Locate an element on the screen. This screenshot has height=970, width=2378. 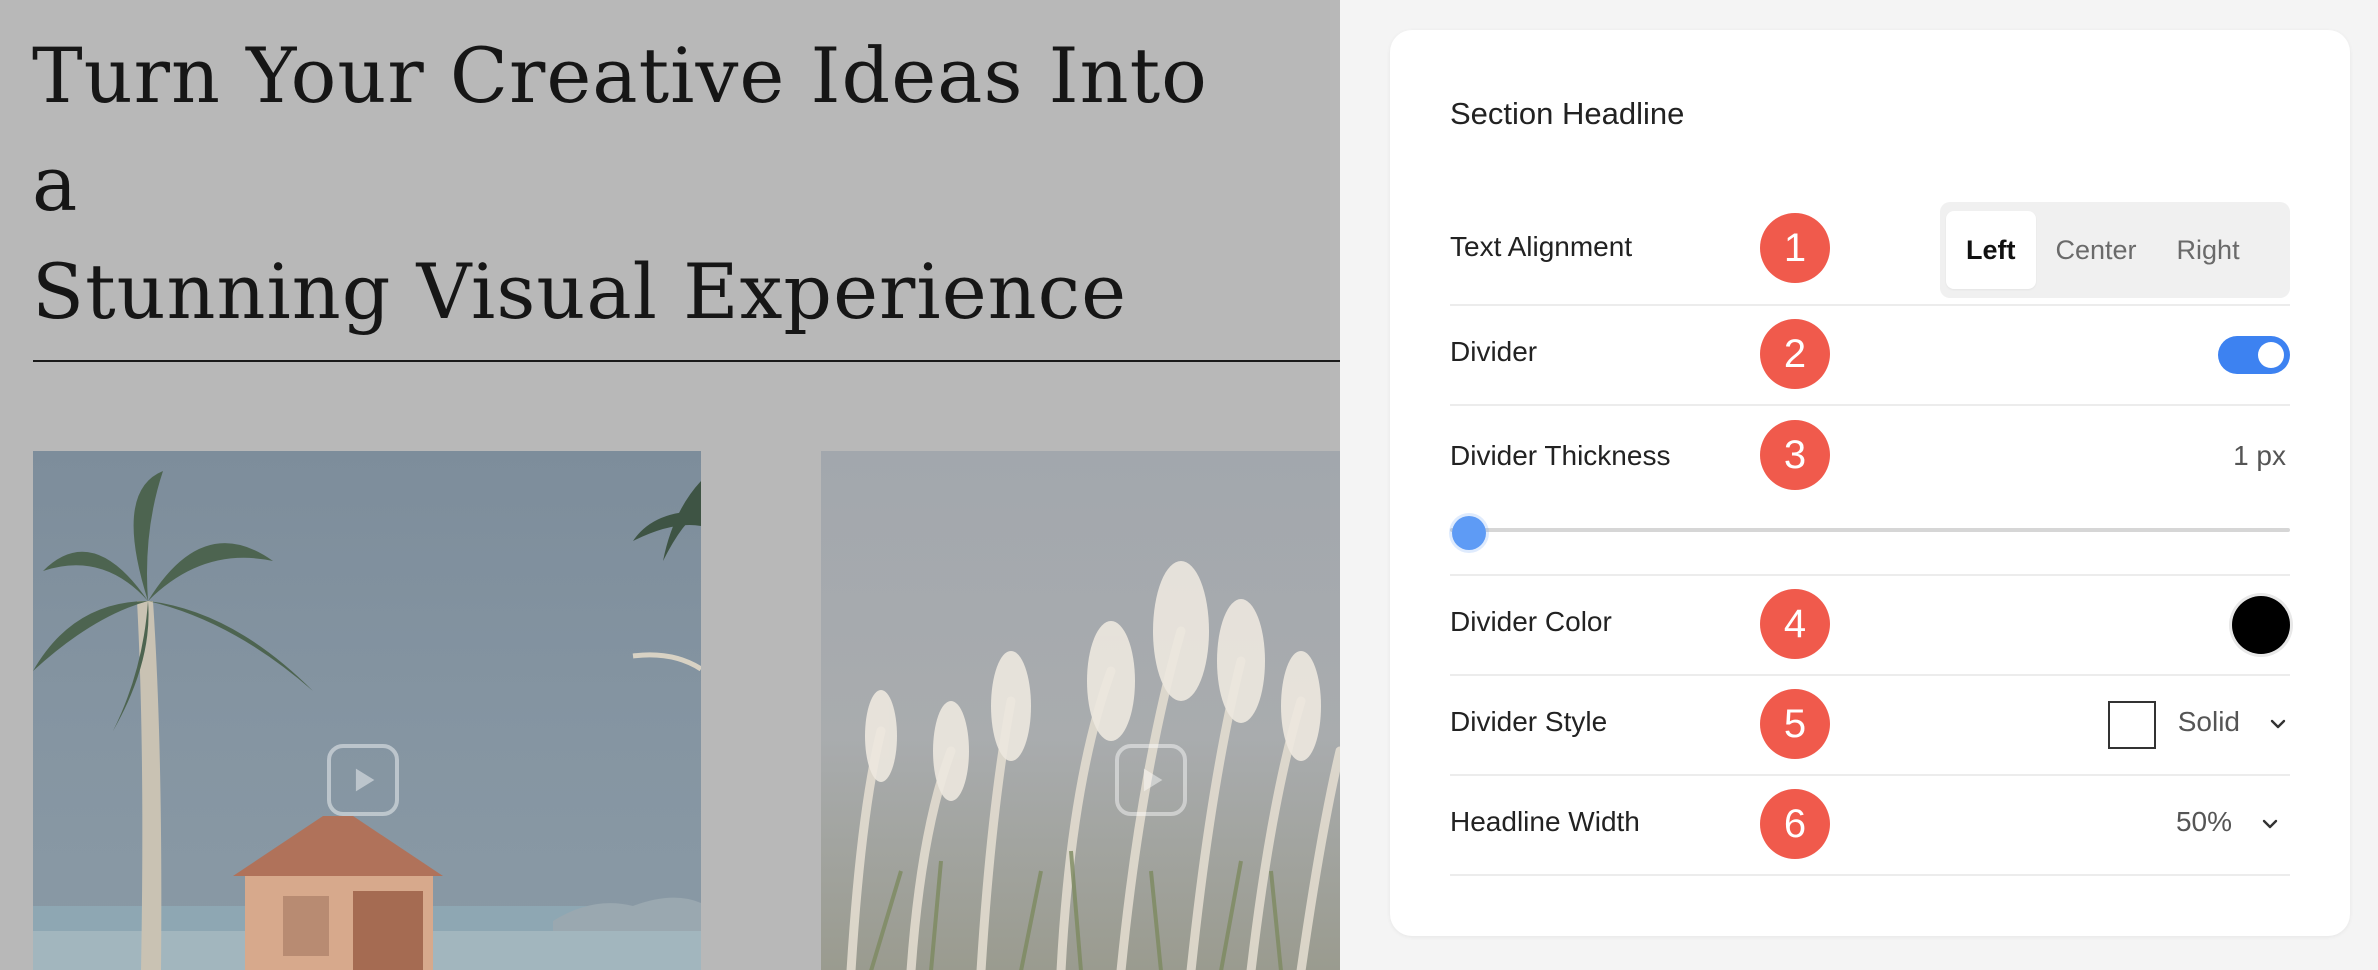
divider-style-value: Solid is located at coordinates (2209, 722).